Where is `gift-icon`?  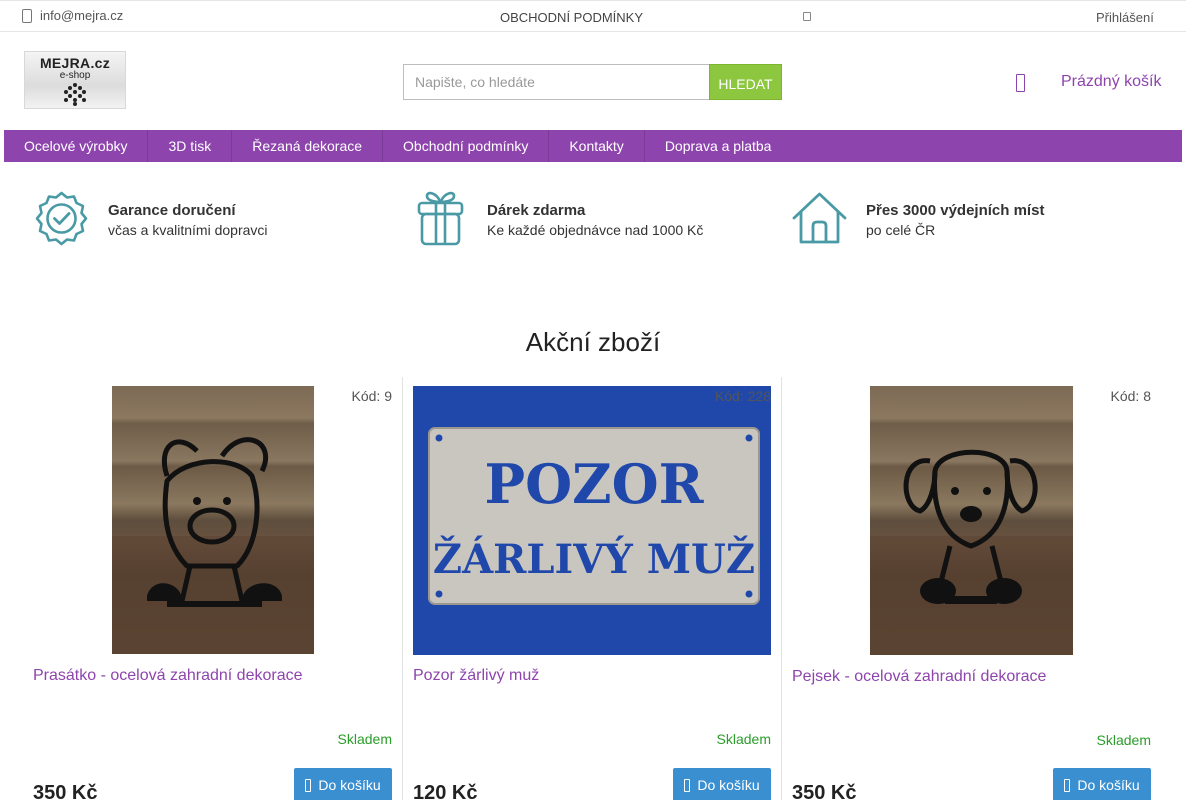 gift-icon is located at coordinates (440, 218).